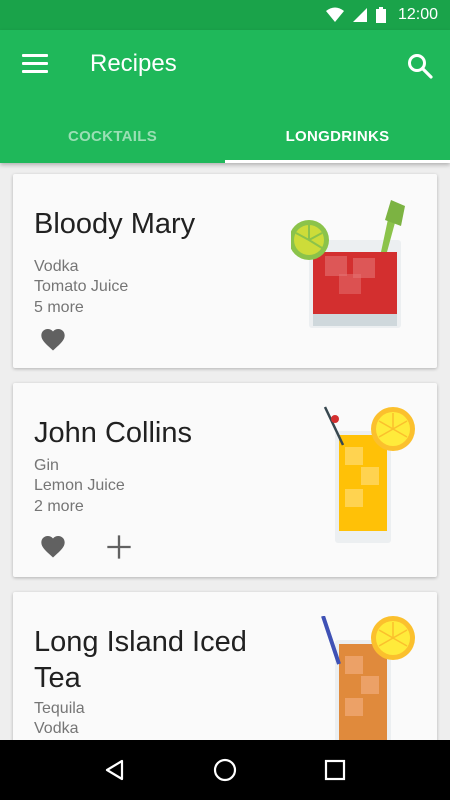 The image size is (450, 800). What do you see at coordinates (59, 708) in the screenshot?
I see `ingredient: Tequila` at bounding box center [59, 708].